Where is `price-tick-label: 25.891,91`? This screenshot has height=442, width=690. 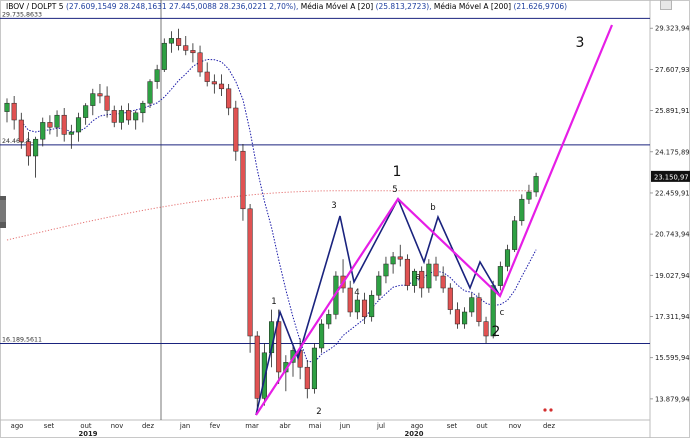
price-tick-label: 25.891,91 is located at coordinates (672, 111).